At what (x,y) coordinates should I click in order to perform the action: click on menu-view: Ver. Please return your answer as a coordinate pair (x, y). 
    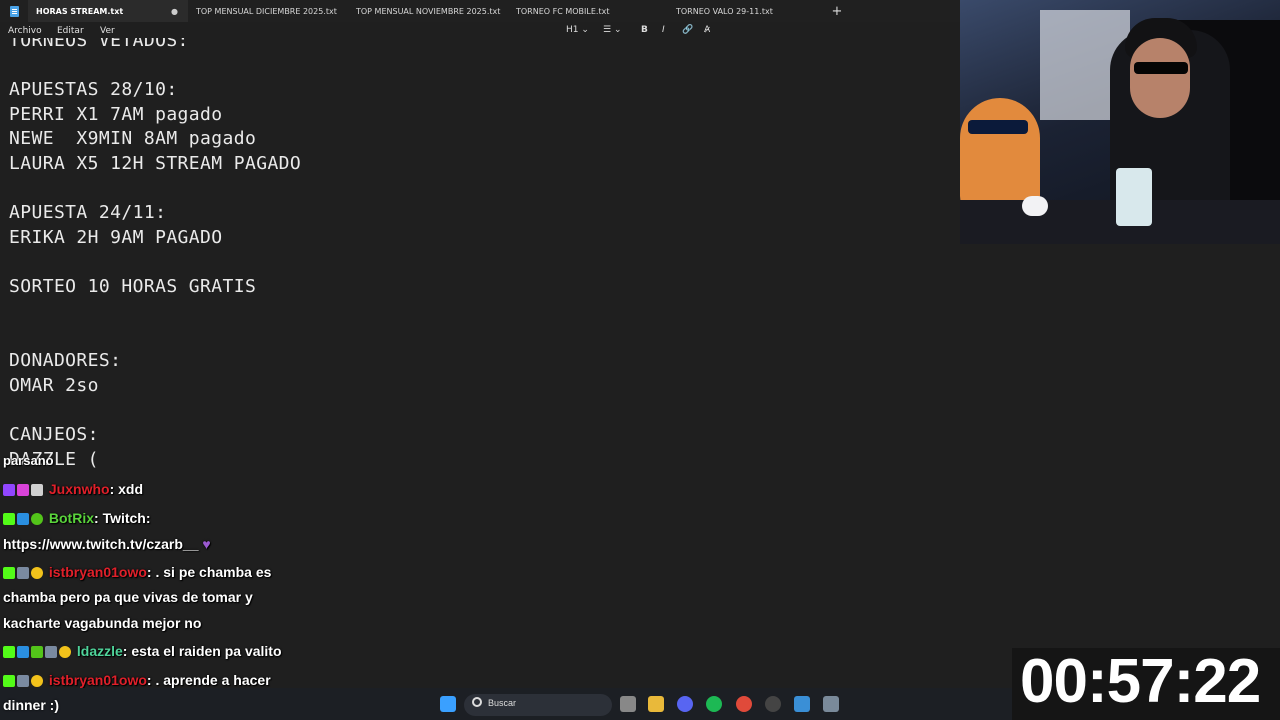
    Looking at the image, I should click on (107, 31).